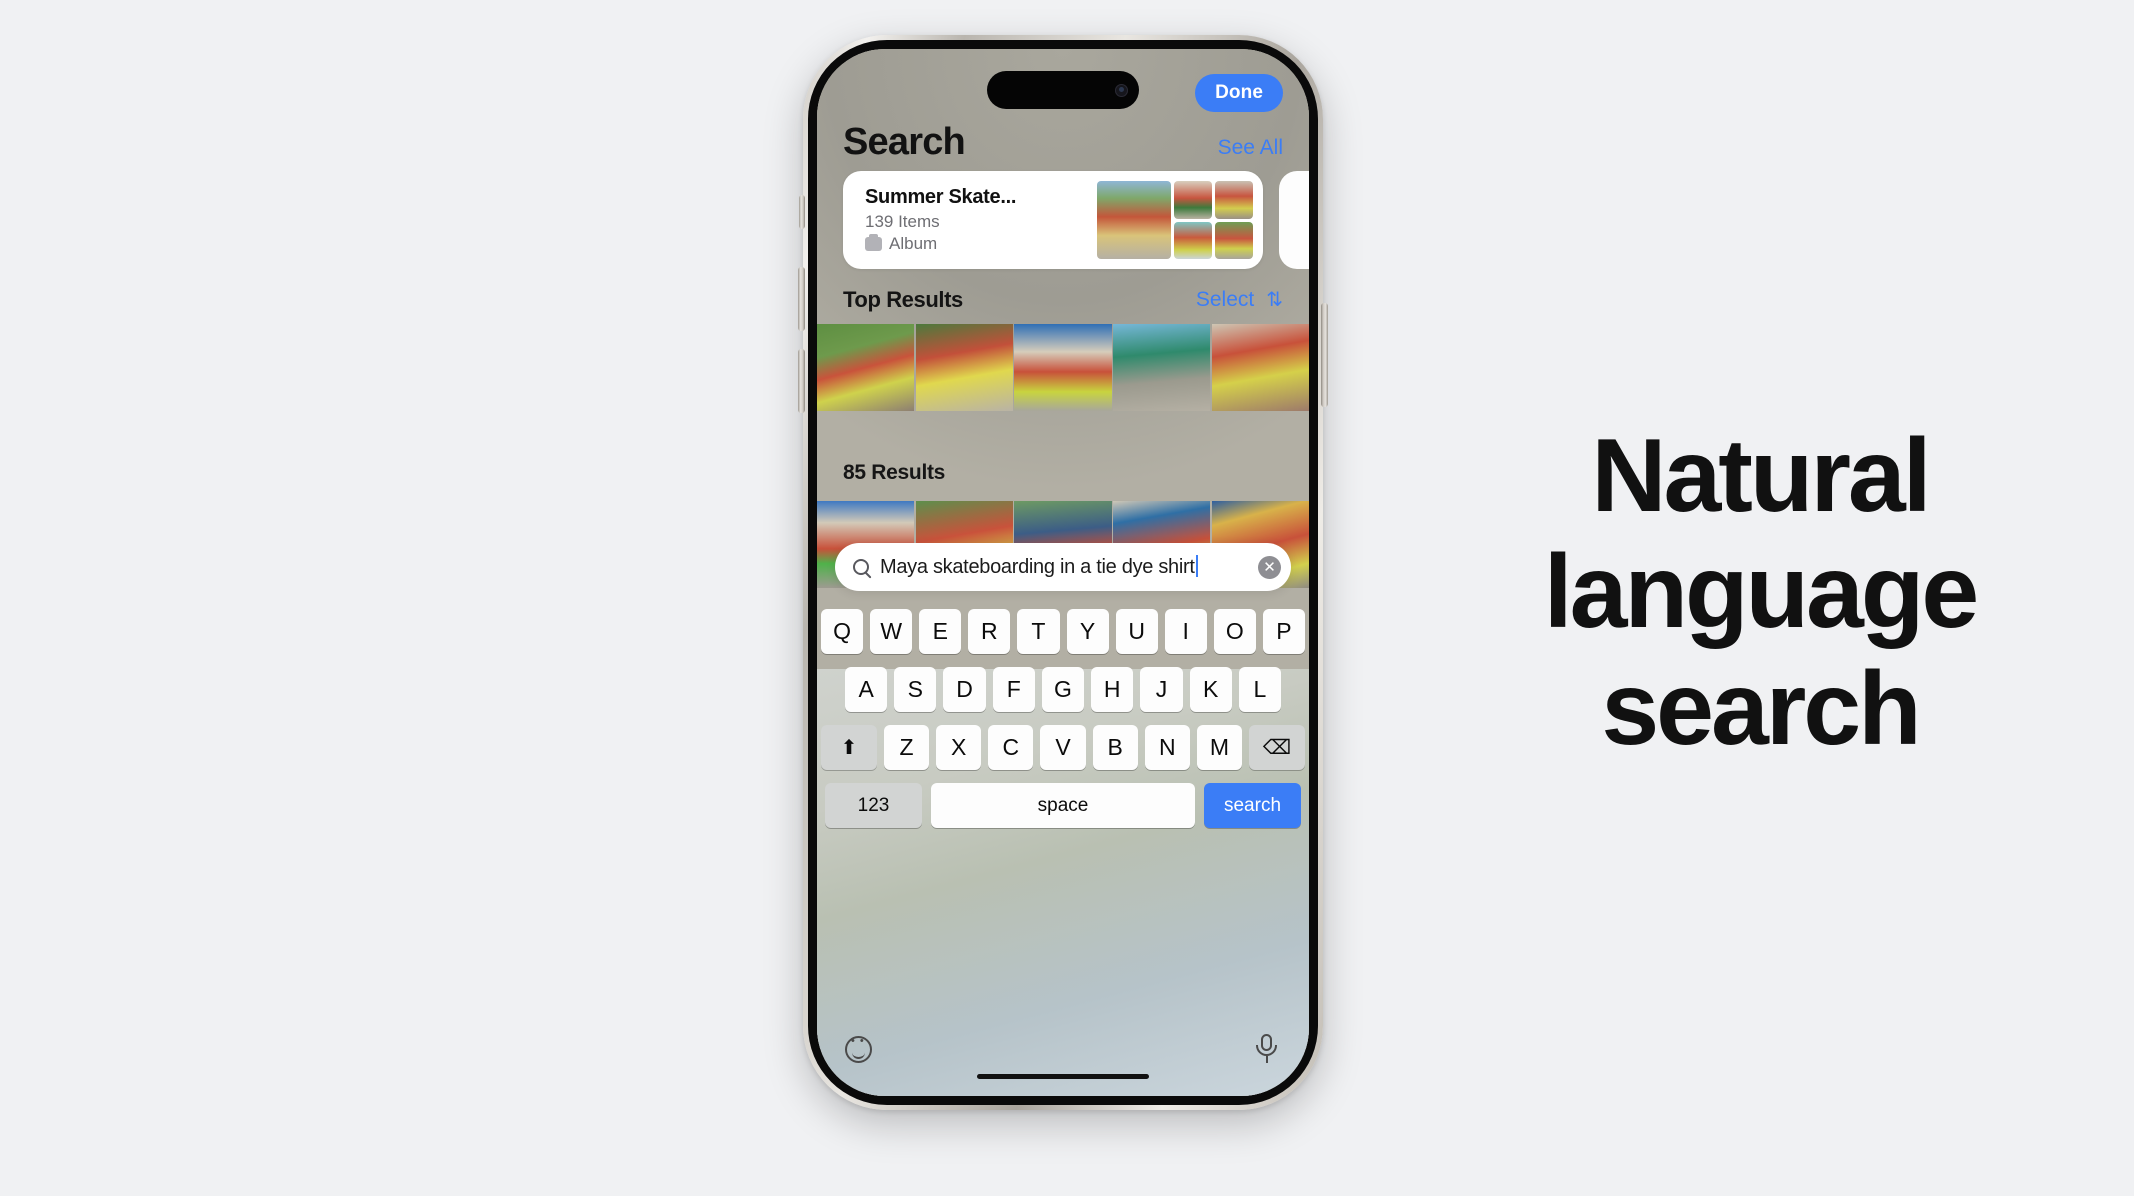 Image resolution: width=2134 pixels, height=1196 pixels. What do you see at coordinates (1167, 747) in the screenshot?
I see `key-n: N` at bounding box center [1167, 747].